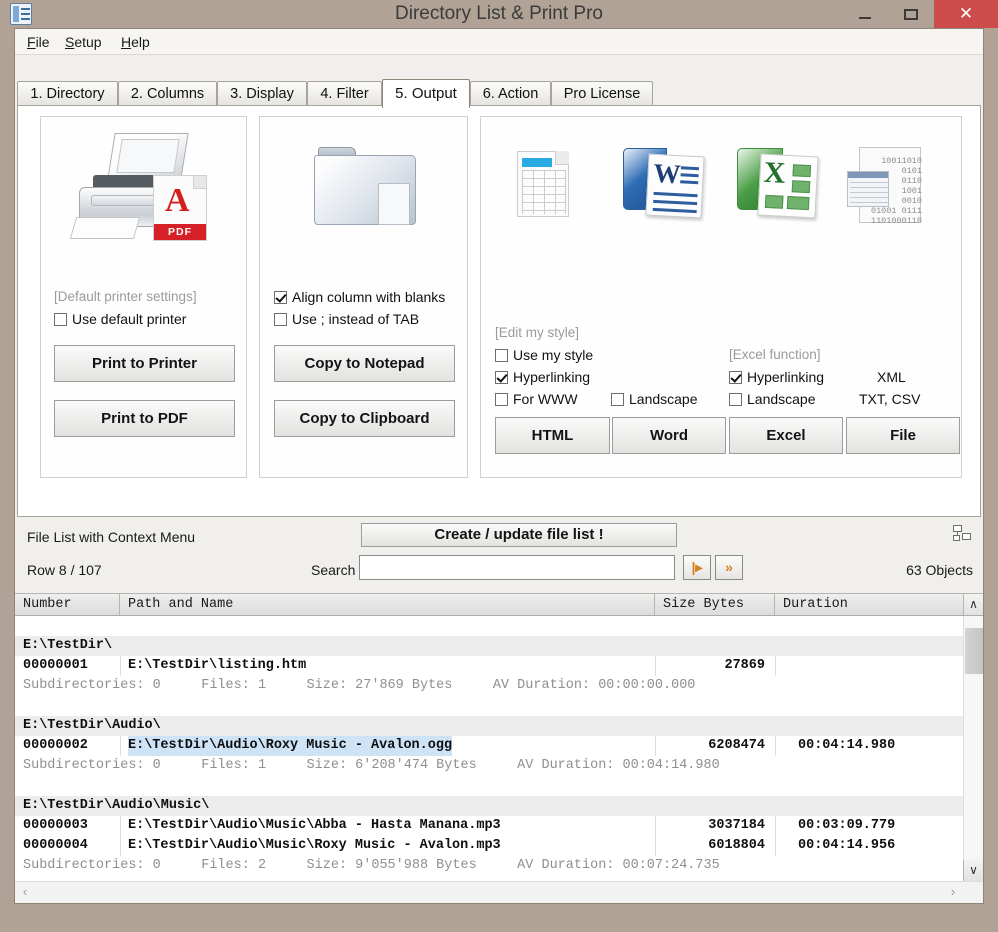  Describe the element at coordinates (602, 93) in the screenshot. I see `tab-pro-license: Pro License` at that location.